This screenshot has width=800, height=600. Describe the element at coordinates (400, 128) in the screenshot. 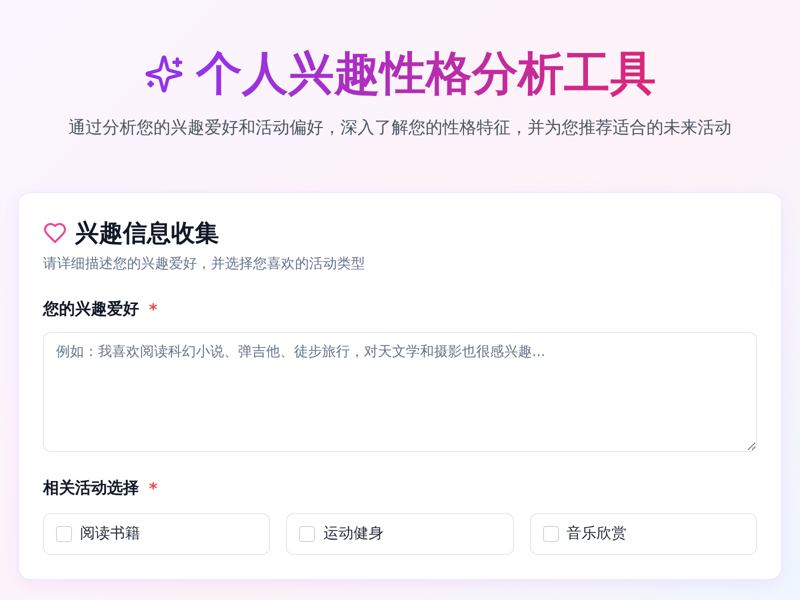

I see `page-subtitle: 通过分析您的兴趣爱好和活动偏好，深入了解您的性格特征，并为您推荐适合的未来活动` at that location.